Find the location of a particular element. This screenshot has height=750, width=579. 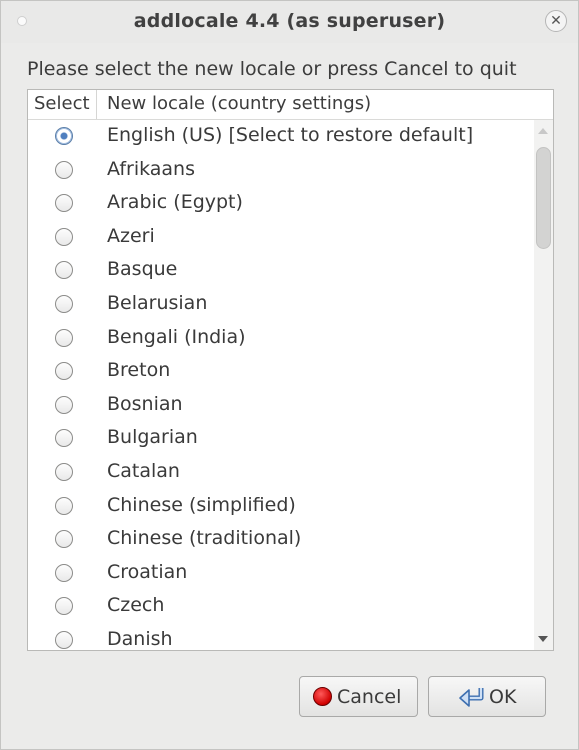

scroll-thumb is located at coordinates (543, 198).